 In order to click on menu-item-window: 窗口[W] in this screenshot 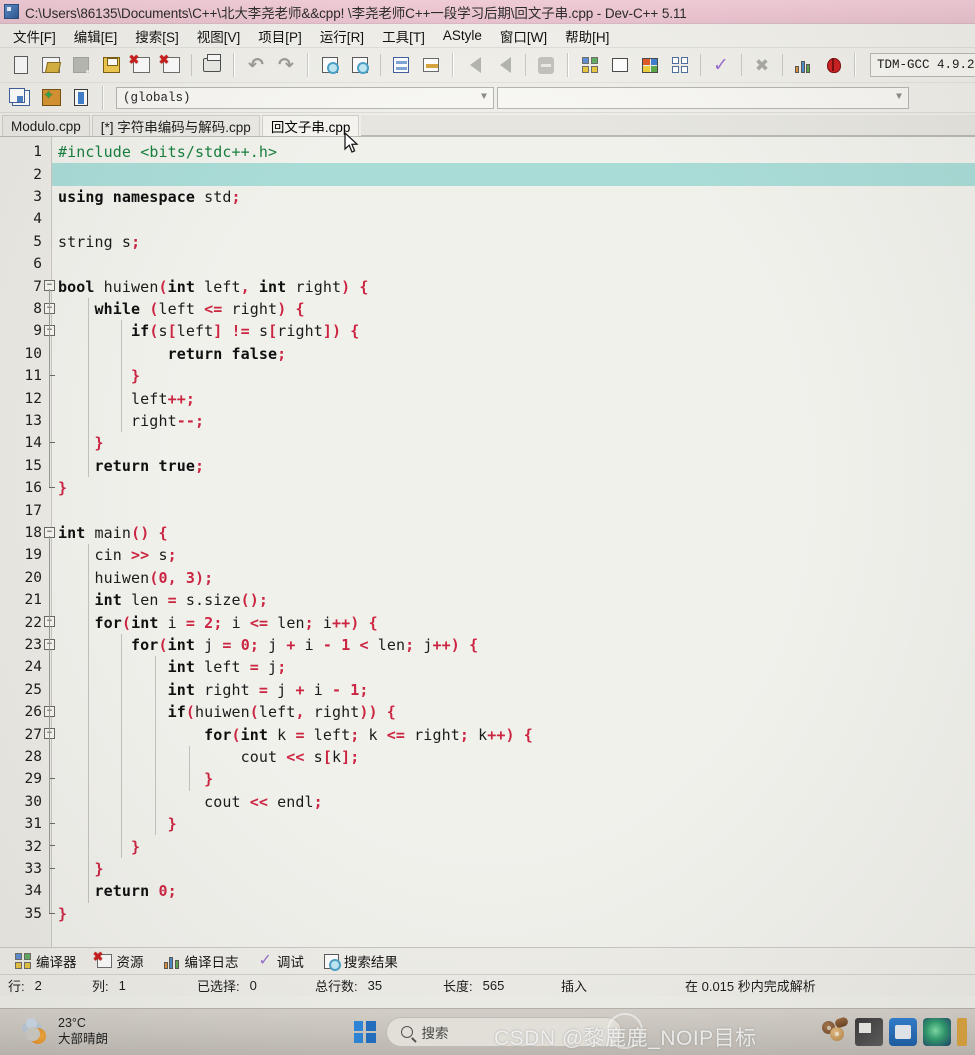, I will do `click(523, 36)`.